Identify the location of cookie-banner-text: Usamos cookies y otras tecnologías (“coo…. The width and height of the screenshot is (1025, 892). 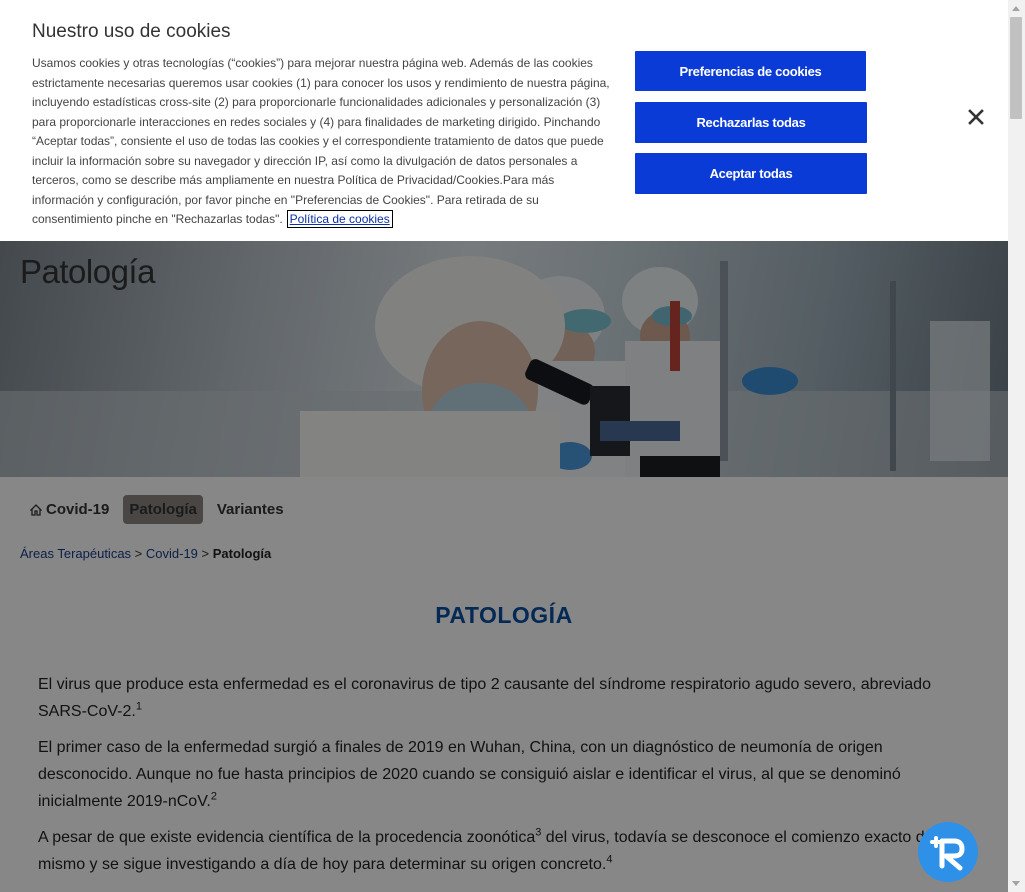
(321, 142).